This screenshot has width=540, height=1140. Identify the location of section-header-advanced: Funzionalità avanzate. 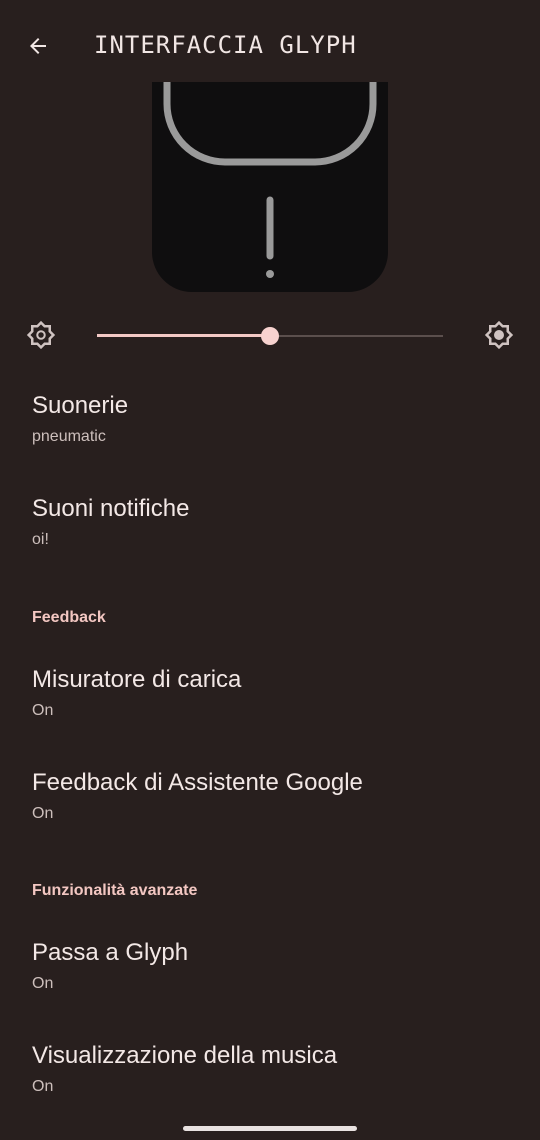
(115, 890).